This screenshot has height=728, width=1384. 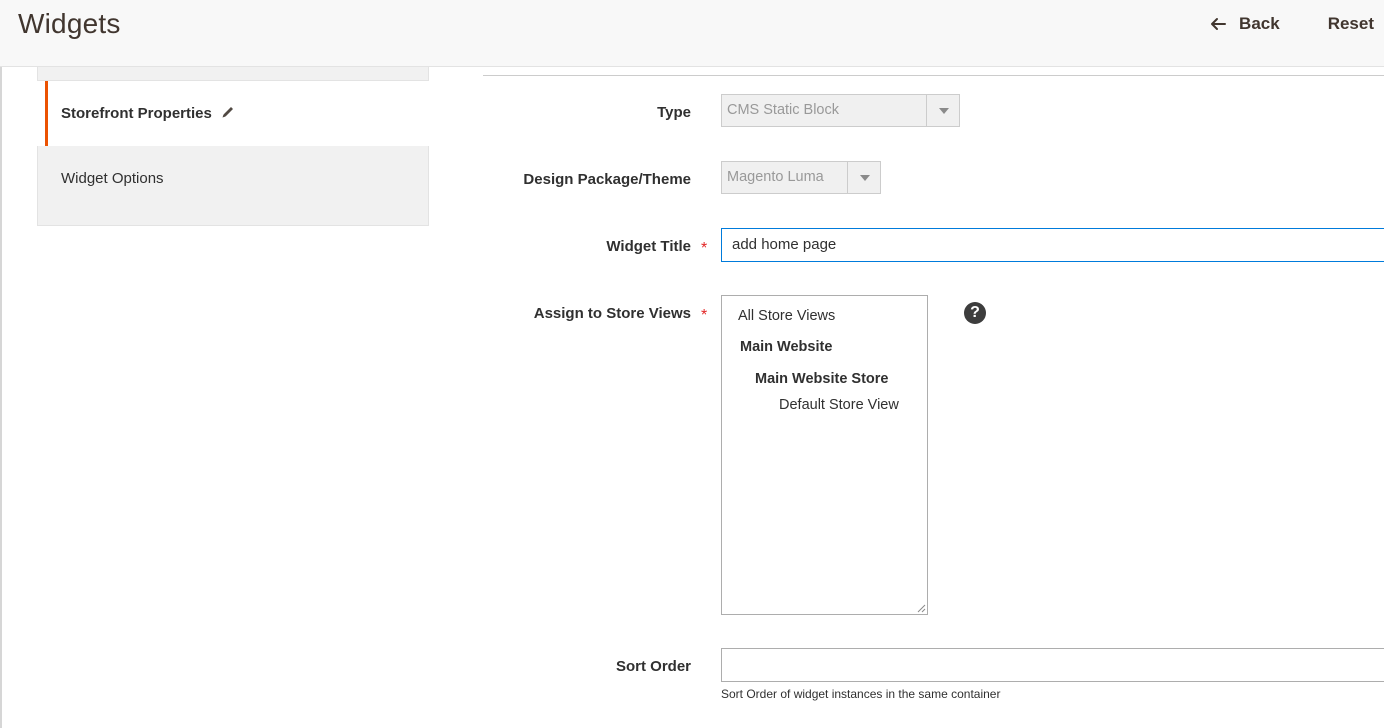 What do you see at coordinates (784, 244) in the screenshot?
I see `widget-title-value: add home page` at bounding box center [784, 244].